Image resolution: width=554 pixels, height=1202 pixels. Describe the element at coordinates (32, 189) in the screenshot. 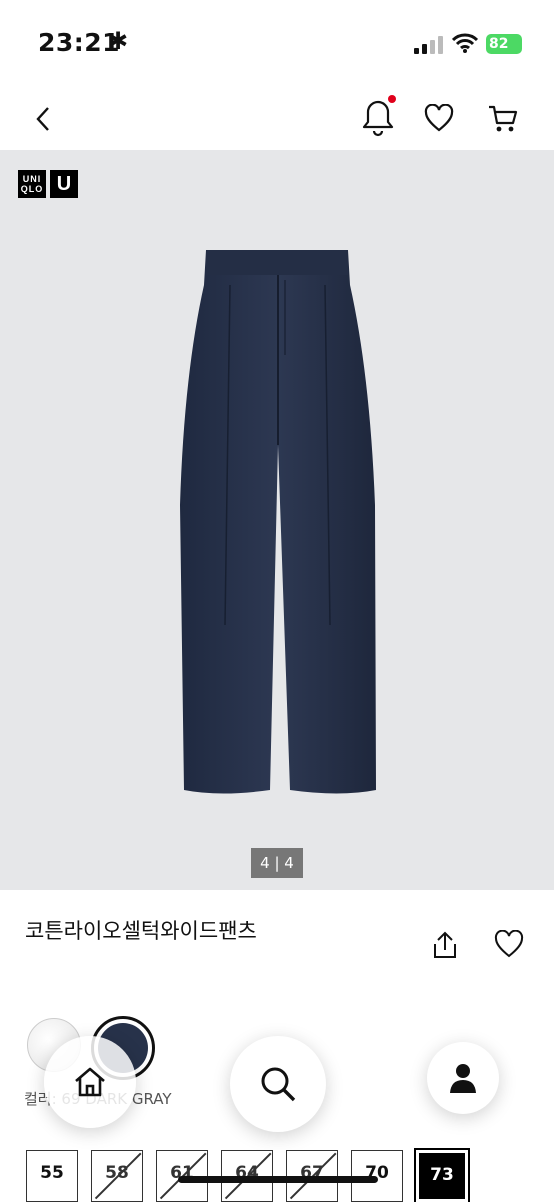

I see `logo-line-2: QLO` at that location.